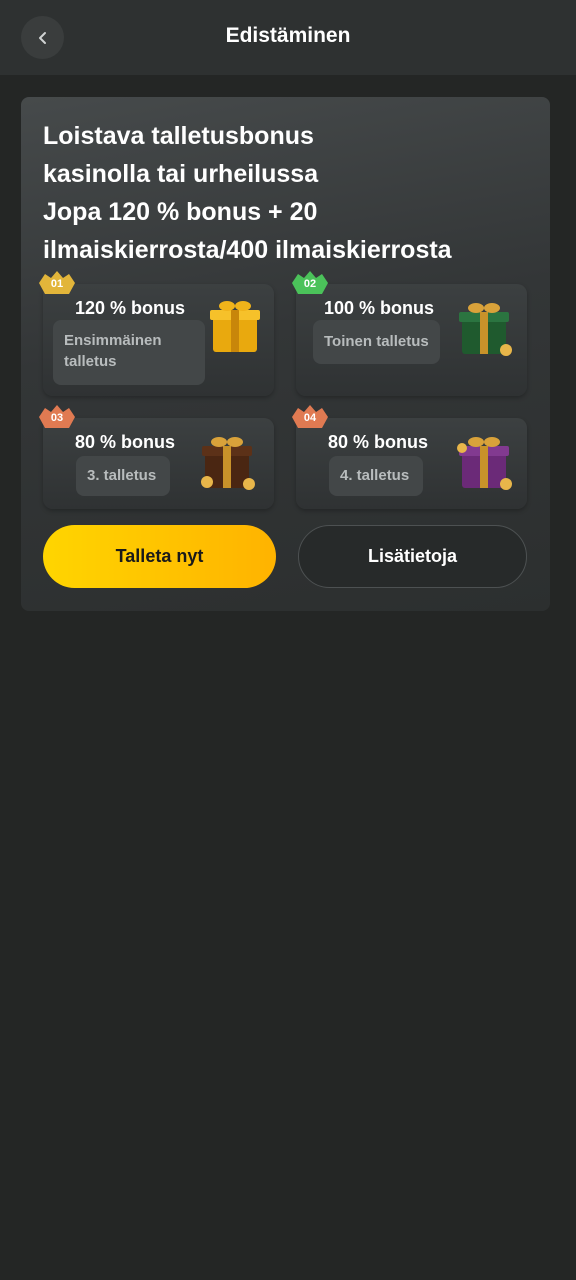 The image size is (576, 1280). I want to click on headline-line: Loistava talletusbonus, so click(178, 136).